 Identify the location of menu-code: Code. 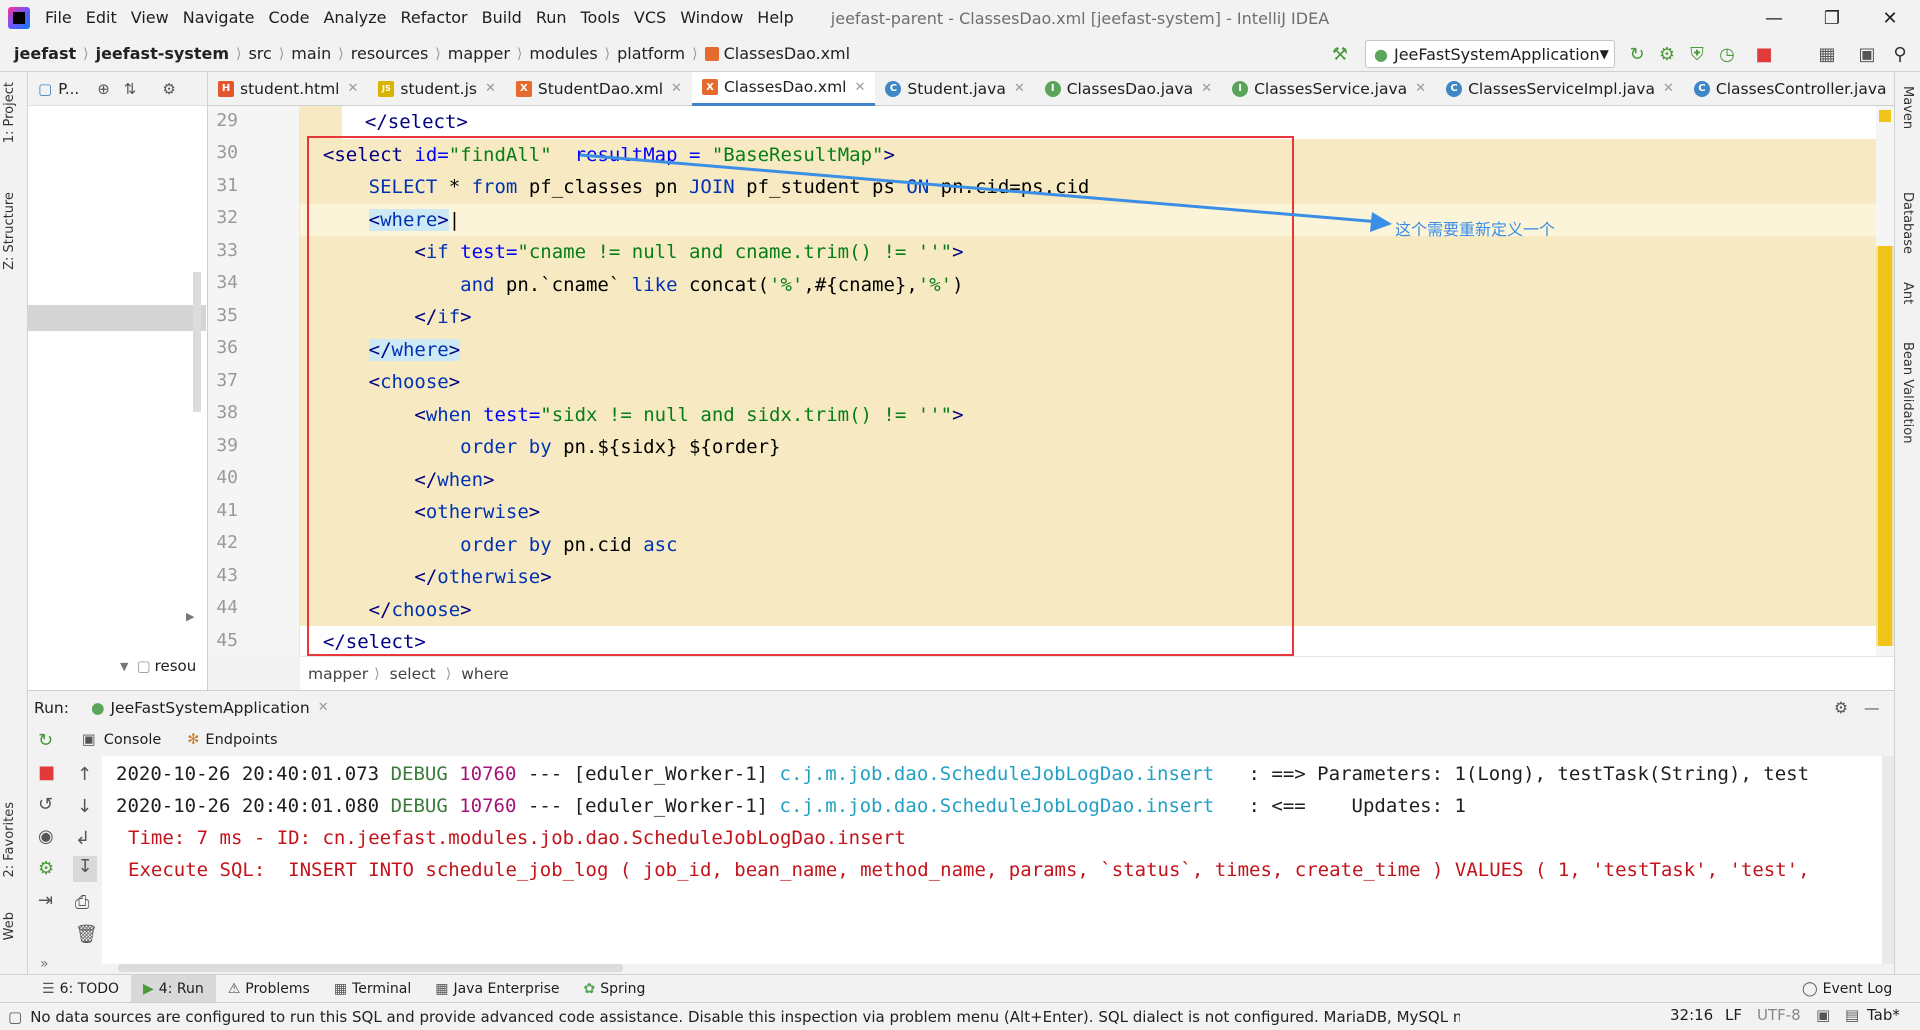
(289, 18).